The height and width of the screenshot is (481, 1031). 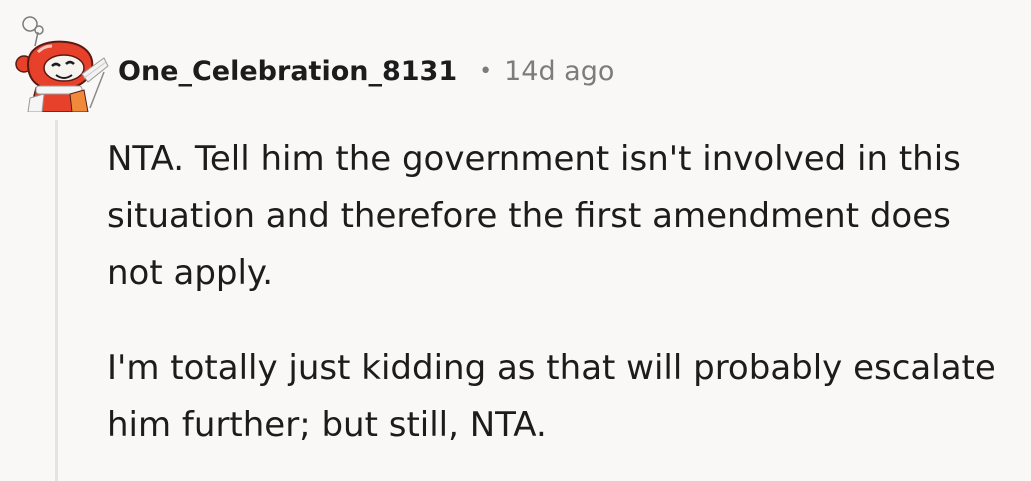 What do you see at coordinates (56, 300) in the screenshot?
I see `thread-line` at bounding box center [56, 300].